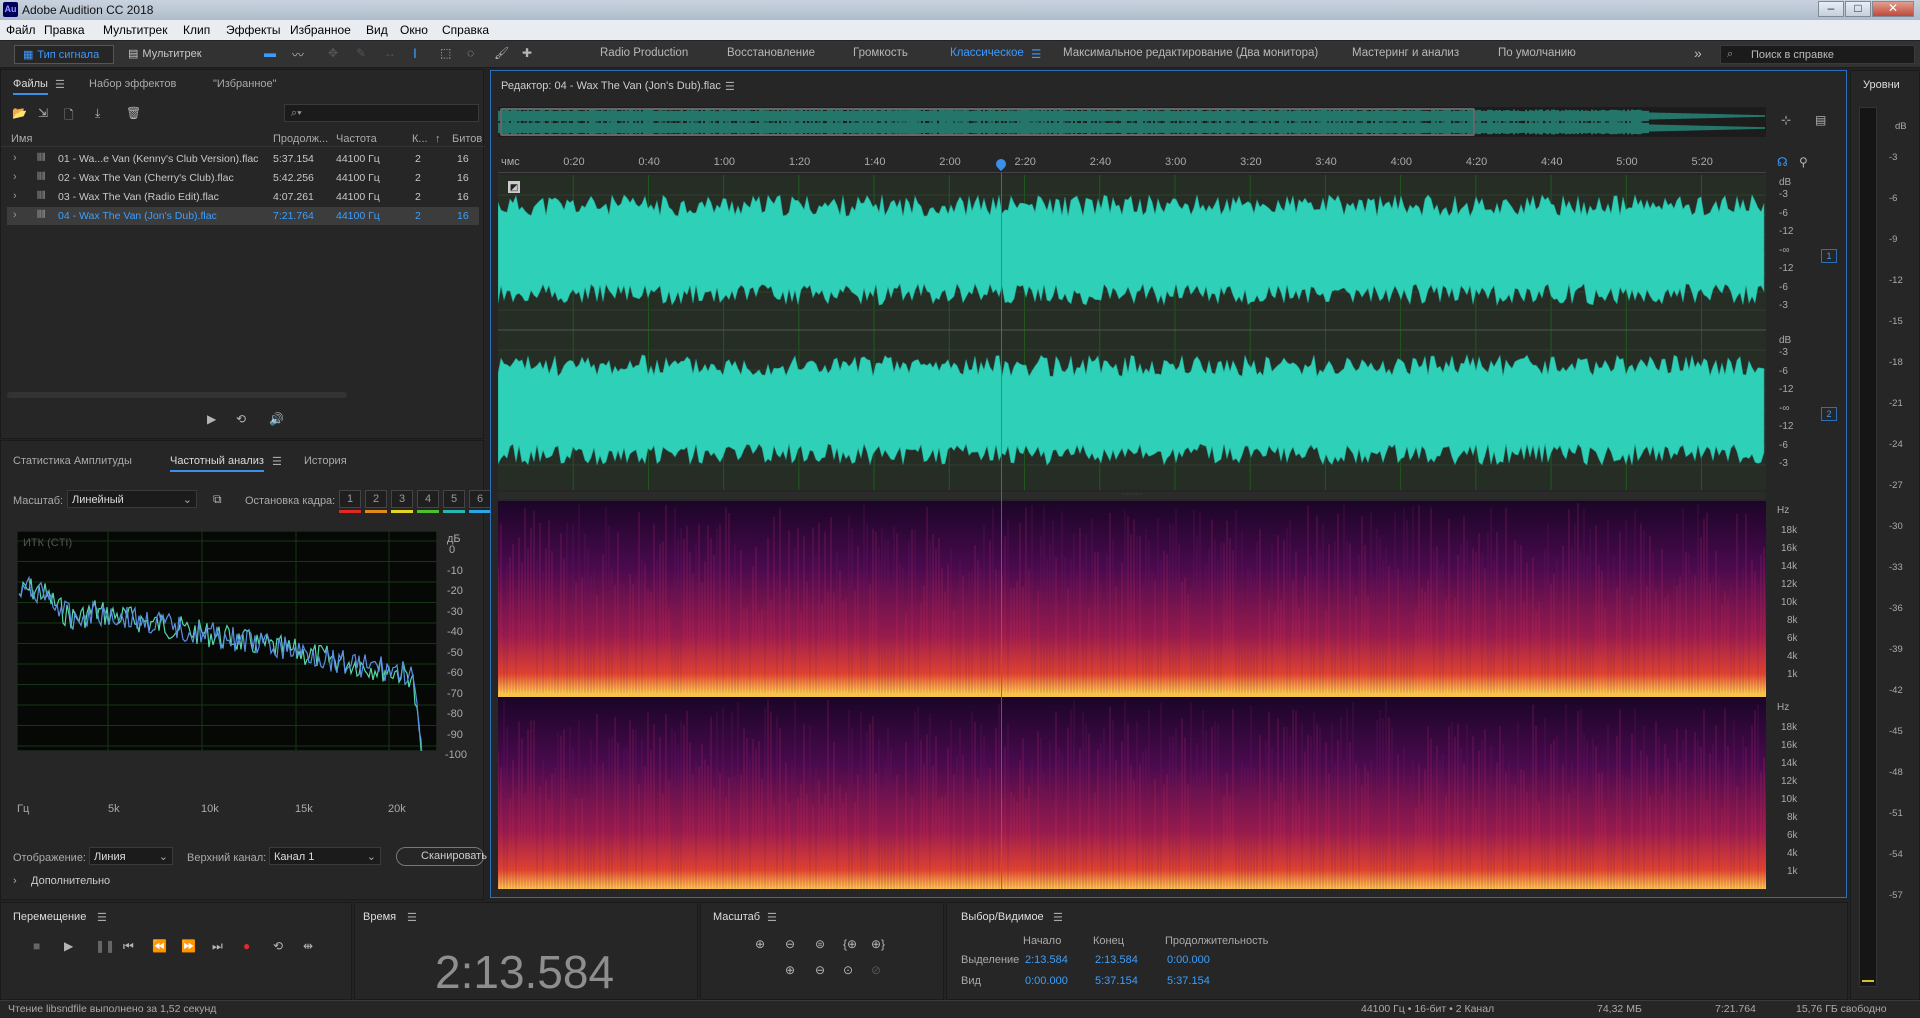 This screenshot has height=1018, width=1920. What do you see at coordinates (1782, 162) in the screenshot?
I see `headphones-icon: ☊` at bounding box center [1782, 162].